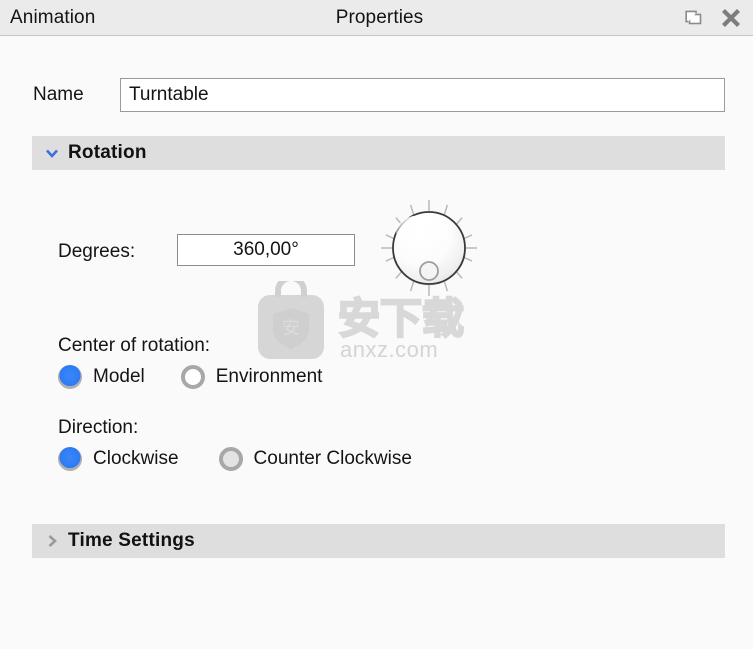 This screenshot has width=753, height=649. What do you see at coordinates (379, 17) in the screenshot?
I see `panel-title: Properties` at bounding box center [379, 17].